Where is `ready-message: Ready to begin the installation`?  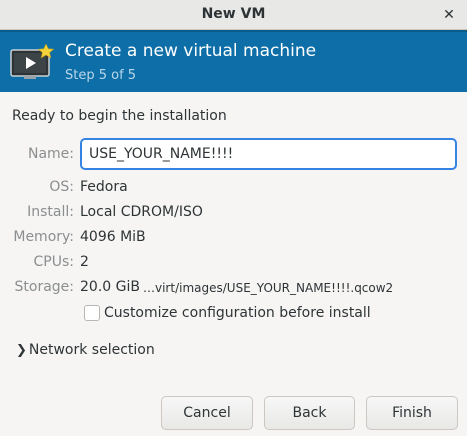 ready-message: Ready to begin the installation is located at coordinates (119, 116).